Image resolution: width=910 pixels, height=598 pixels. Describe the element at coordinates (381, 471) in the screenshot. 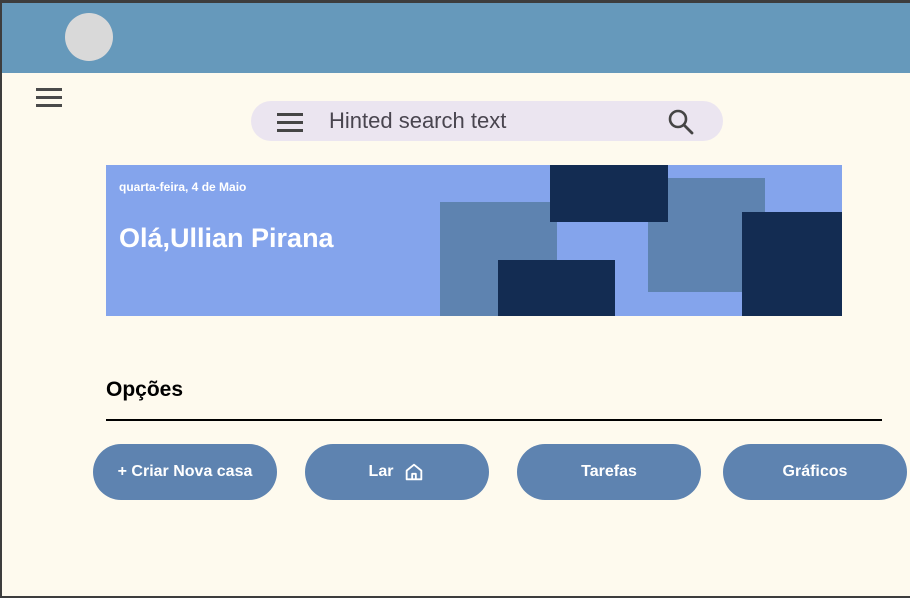

I see `home-label: Lar` at that location.